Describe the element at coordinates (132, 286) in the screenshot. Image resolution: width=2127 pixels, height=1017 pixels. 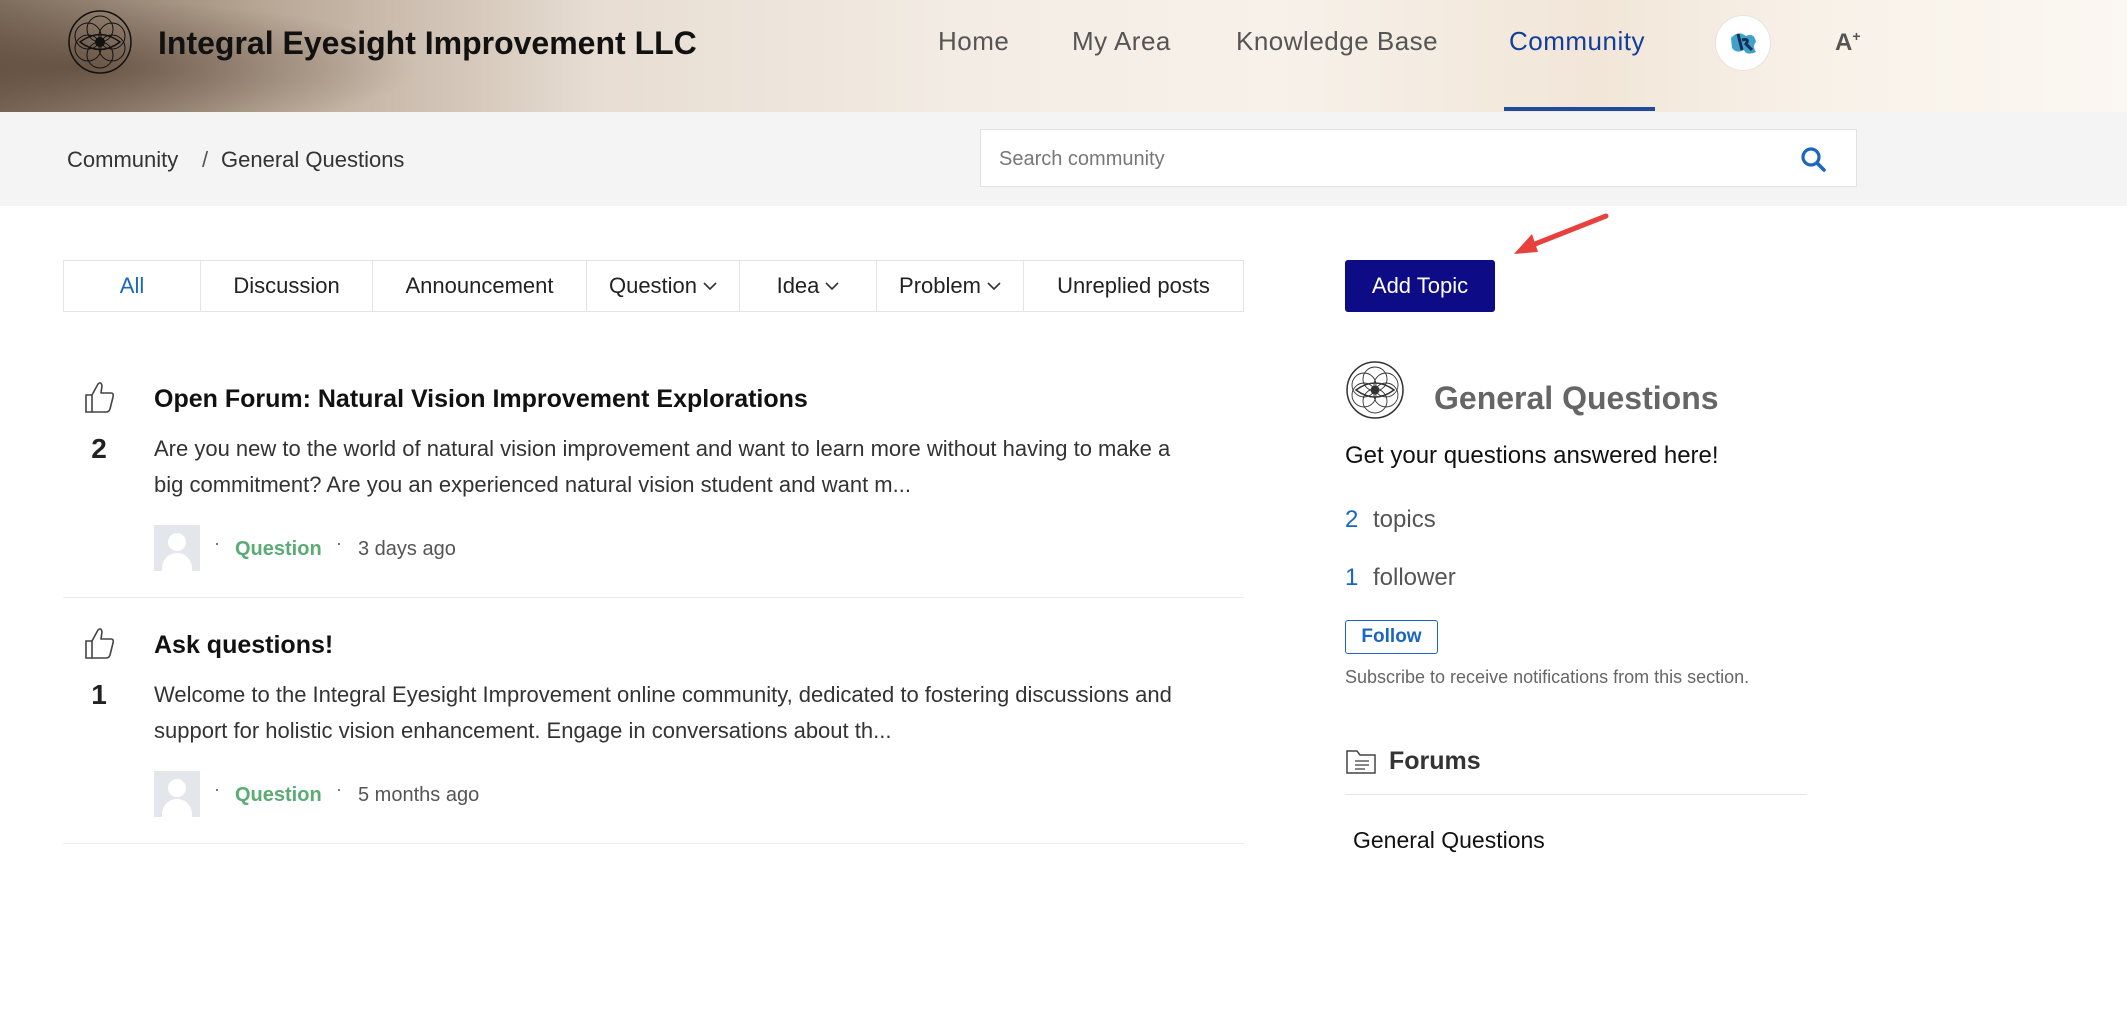
I see `tab-all: All` at that location.